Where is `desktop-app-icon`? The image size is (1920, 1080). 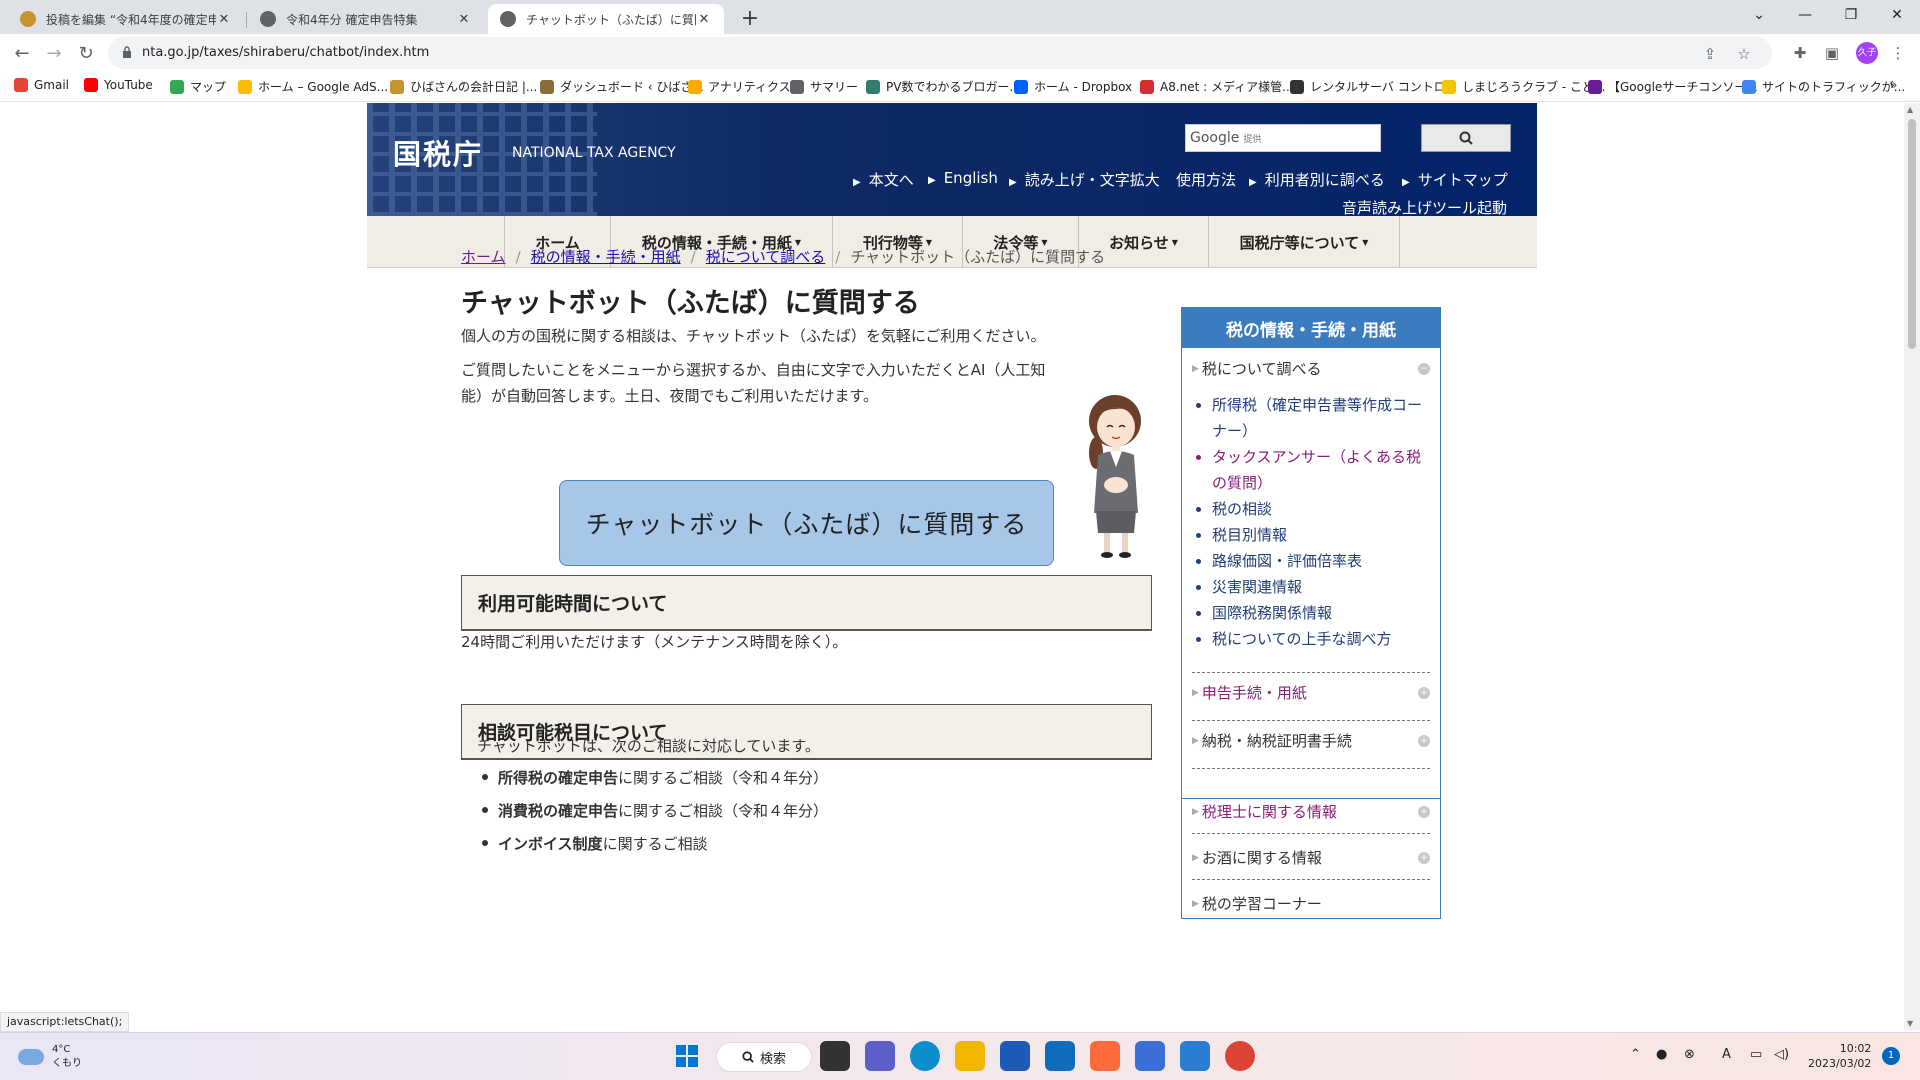 desktop-app-icon is located at coordinates (1195, 1056).